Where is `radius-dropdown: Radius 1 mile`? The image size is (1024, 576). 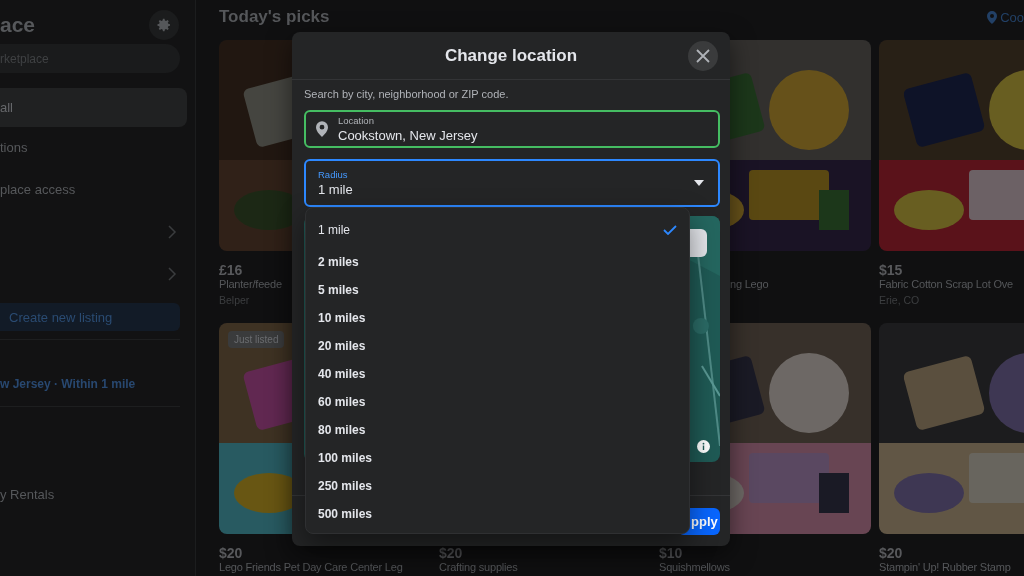 radius-dropdown: Radius 1 mile is located at coordinates (512, 183).